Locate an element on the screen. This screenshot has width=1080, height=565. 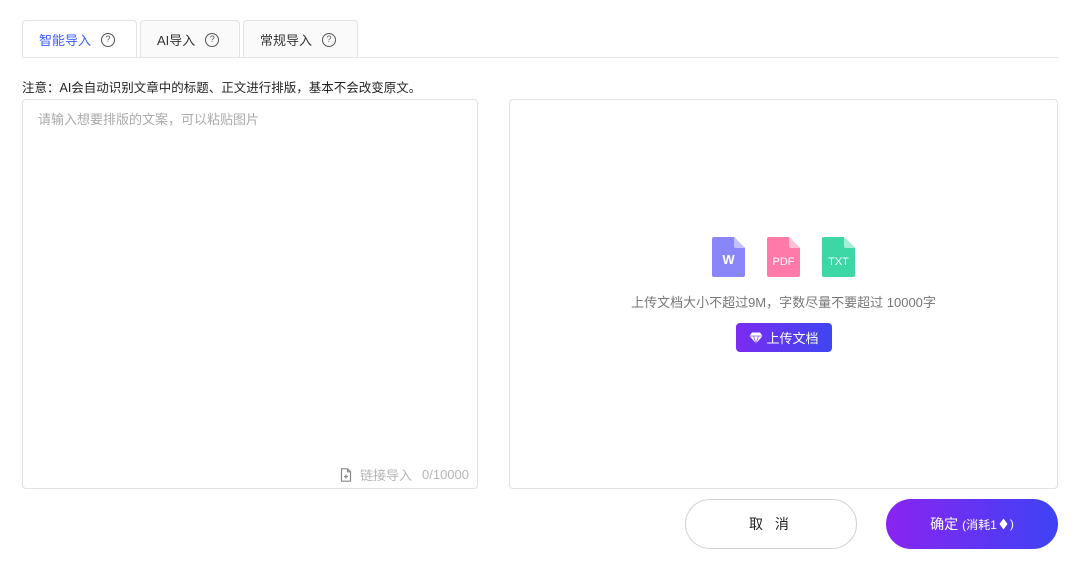
pdf-file-icon: PDF is located at coordinates (783, 257).